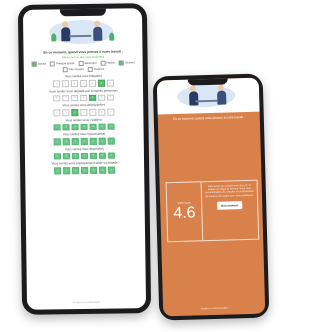  I want to click on question-block: Vous sentez-vous «vidé(e)» 1 2 3 4 5 6 7, so click(83, 124).